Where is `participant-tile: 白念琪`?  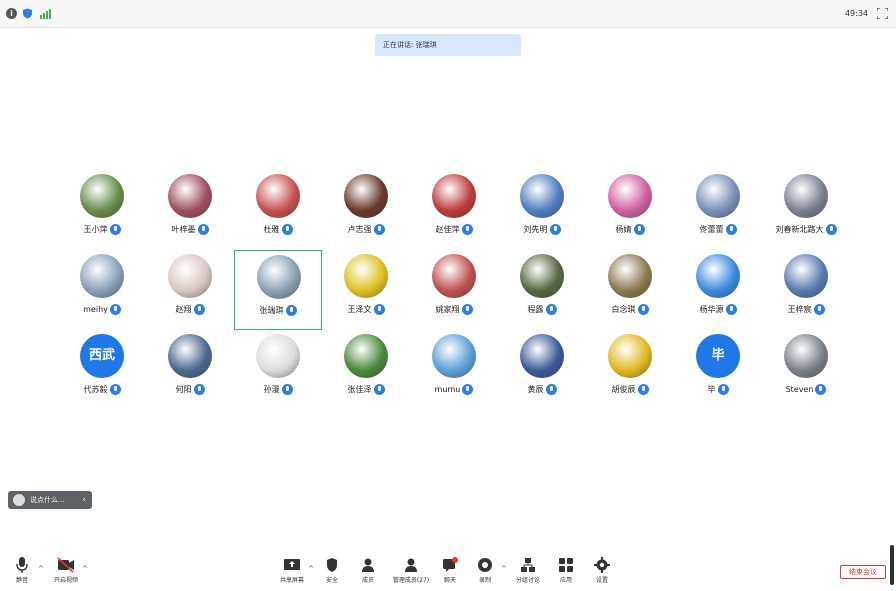 participant-tile: 白念琪 is located at coordinates (630, 290).